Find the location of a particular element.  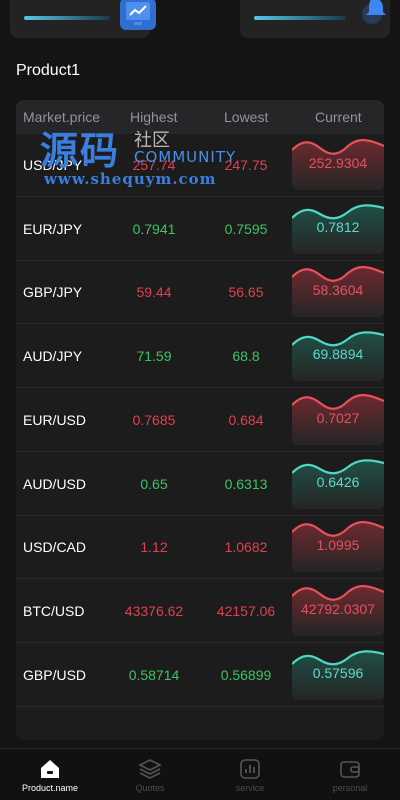

pair-name: GBP/JPY is located at coordinates (53, 292).